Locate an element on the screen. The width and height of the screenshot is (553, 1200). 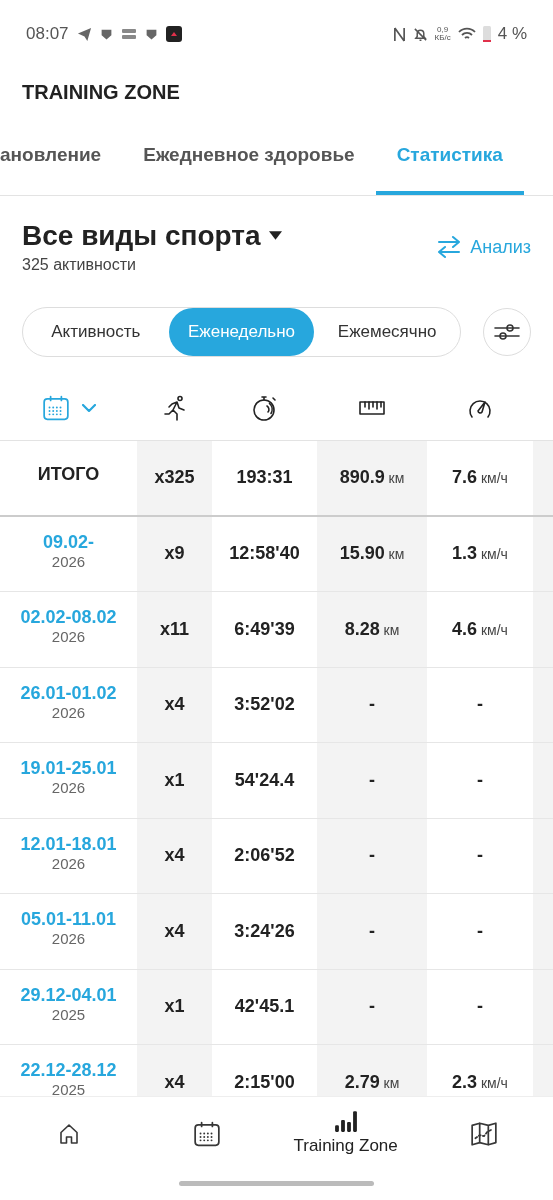
table-cell-text: 4.6 км/ч is located at coordinates (480, 629).